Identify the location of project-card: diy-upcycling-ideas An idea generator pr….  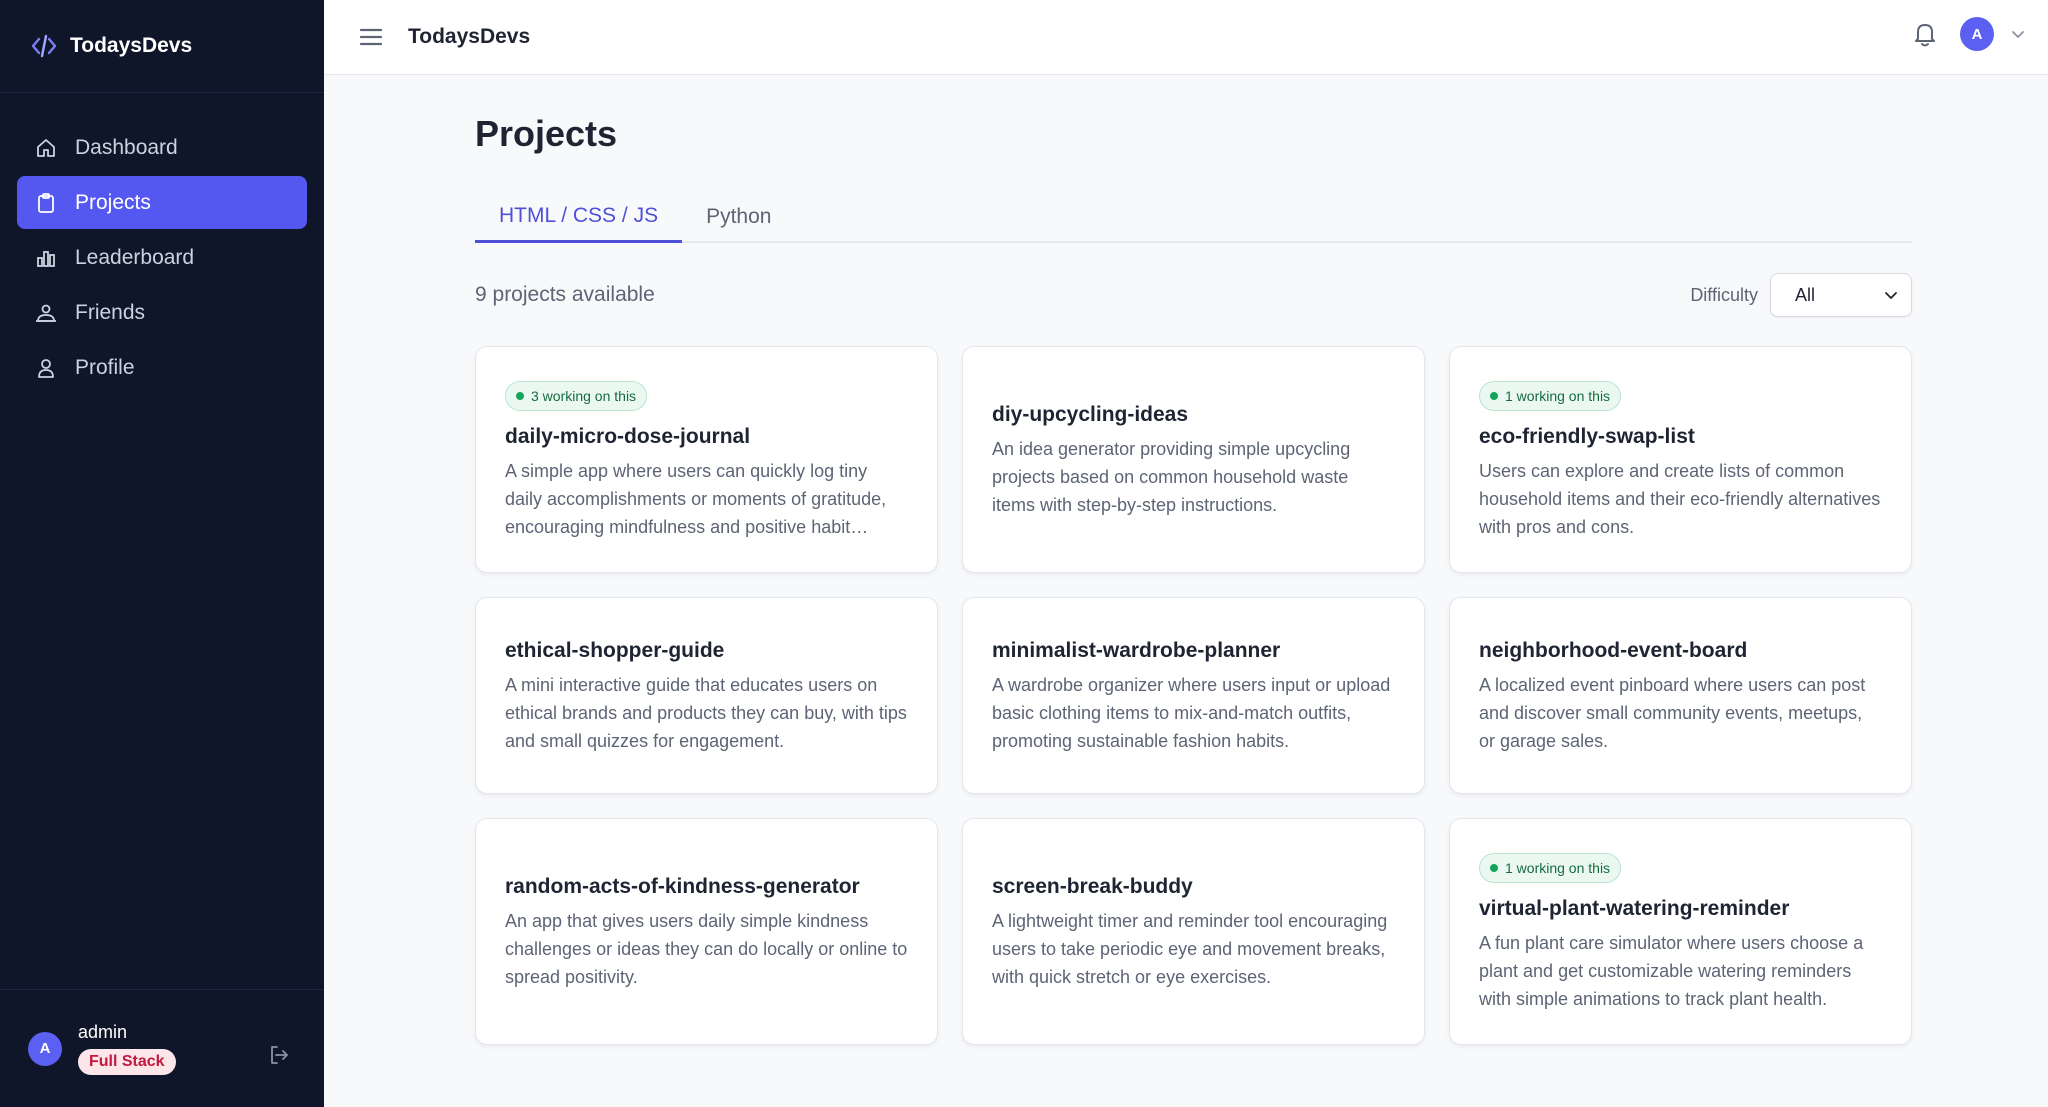
(1193, 459).